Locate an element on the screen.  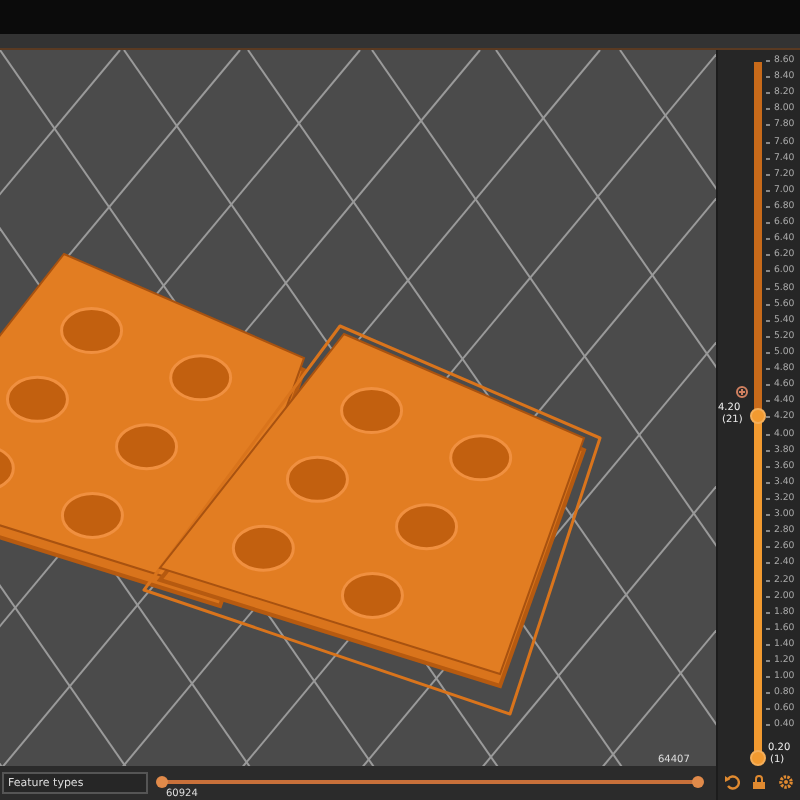
lock-icon is located at coordinates (759, 782).